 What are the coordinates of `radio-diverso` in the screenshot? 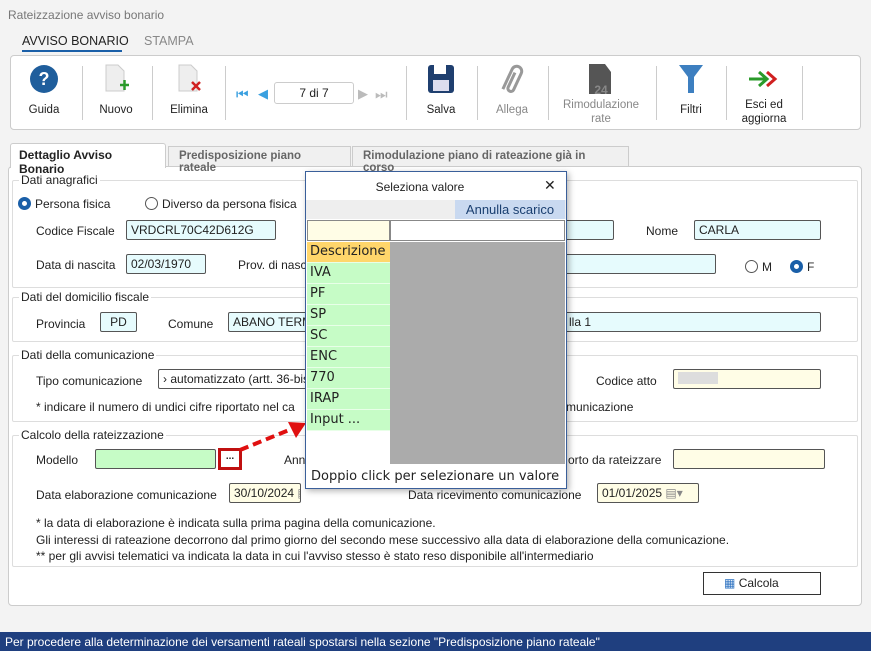 It's located at (151, 203).